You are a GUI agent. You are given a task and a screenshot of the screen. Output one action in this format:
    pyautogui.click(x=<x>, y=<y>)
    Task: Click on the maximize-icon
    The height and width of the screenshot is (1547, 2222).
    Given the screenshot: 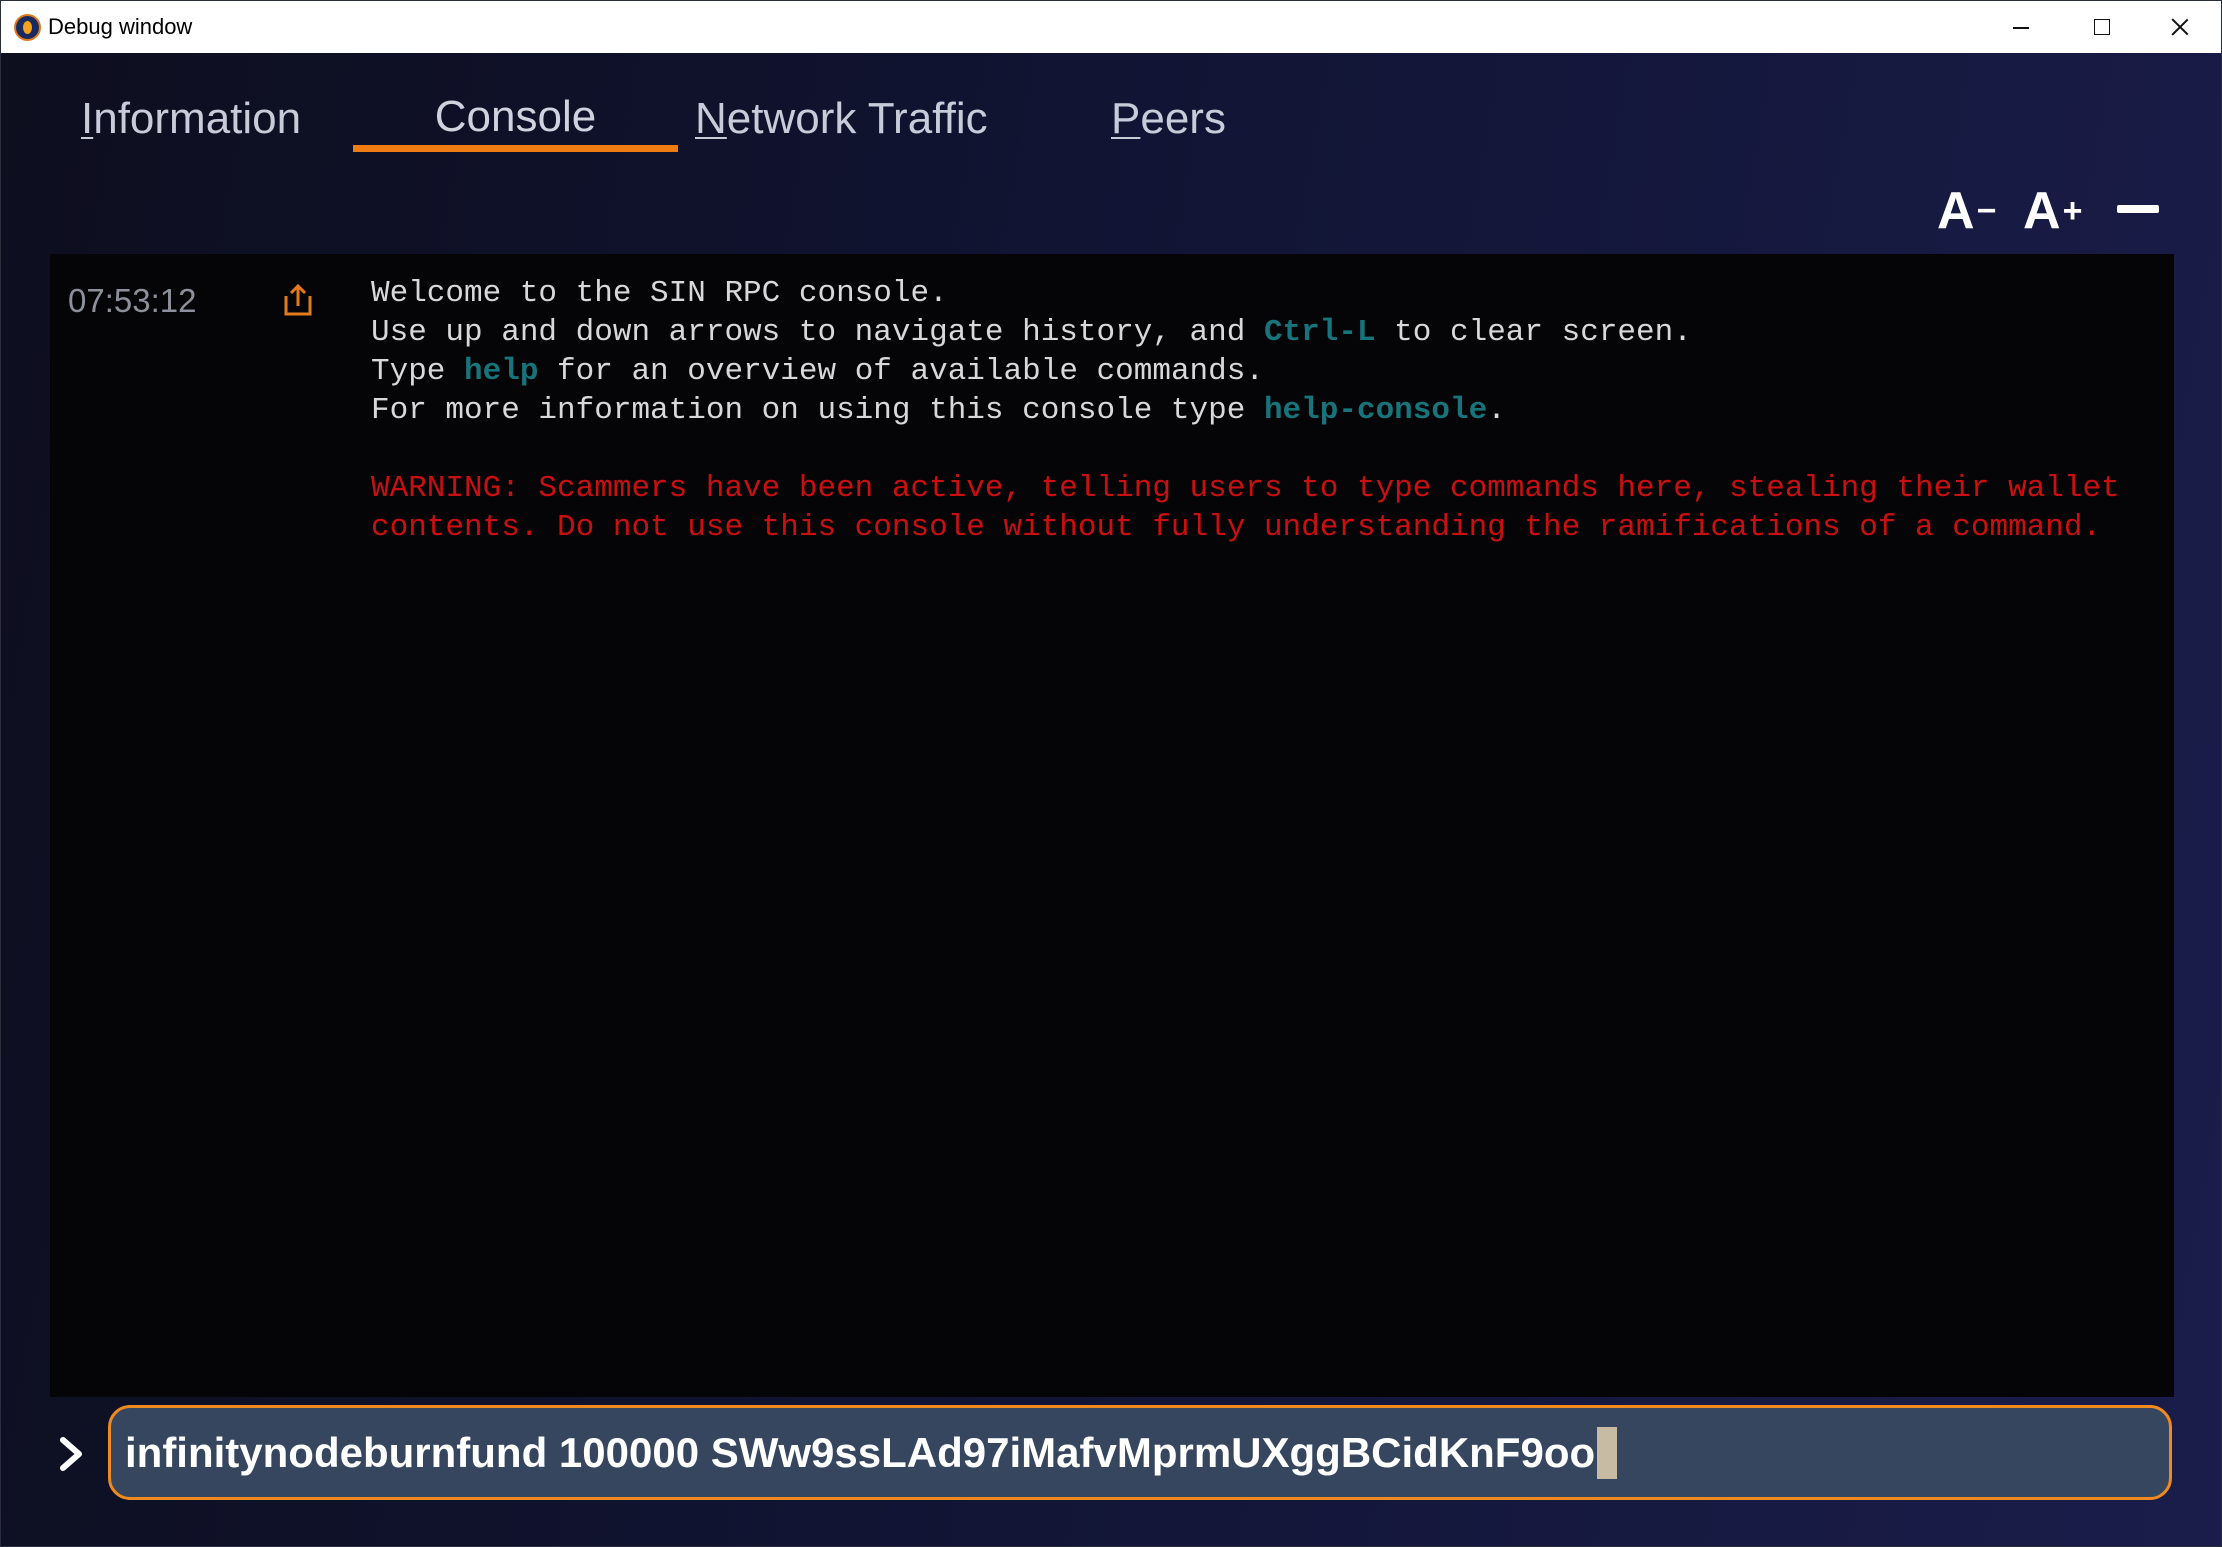 What is the action you would take?
    pyautogui.click(x=2102, y=27)
    